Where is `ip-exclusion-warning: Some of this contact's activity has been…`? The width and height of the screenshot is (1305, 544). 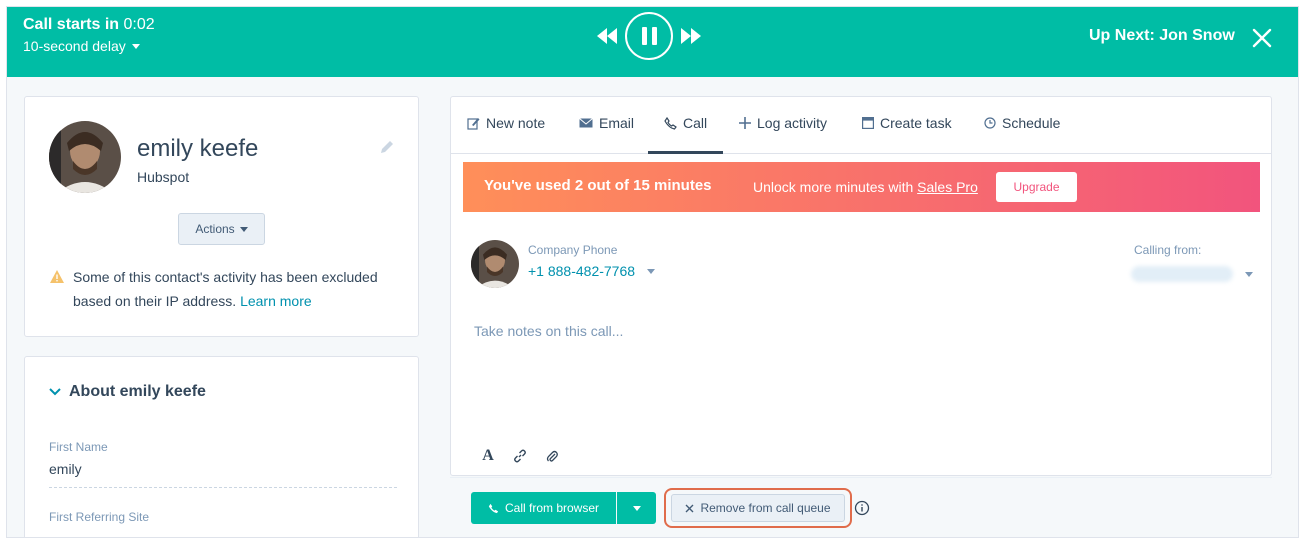 ip-exclusion-warning: Some of this contact's activity has been… is located at coordinates (224, 289).